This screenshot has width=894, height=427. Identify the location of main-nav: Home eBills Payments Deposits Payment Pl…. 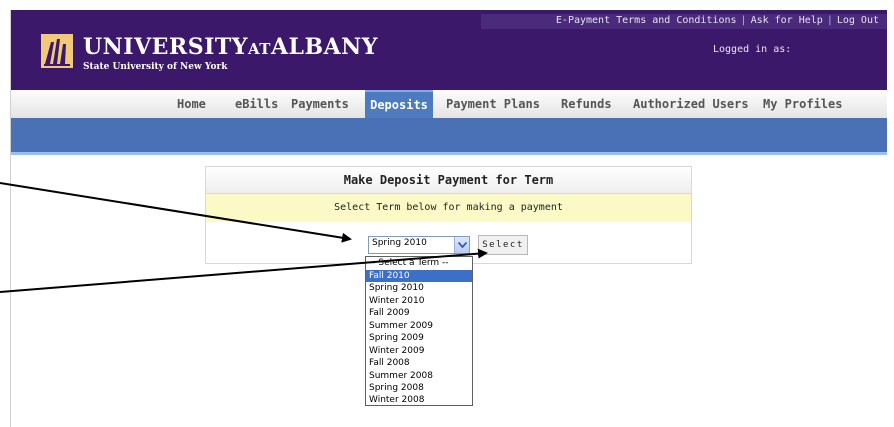
(449, 104).